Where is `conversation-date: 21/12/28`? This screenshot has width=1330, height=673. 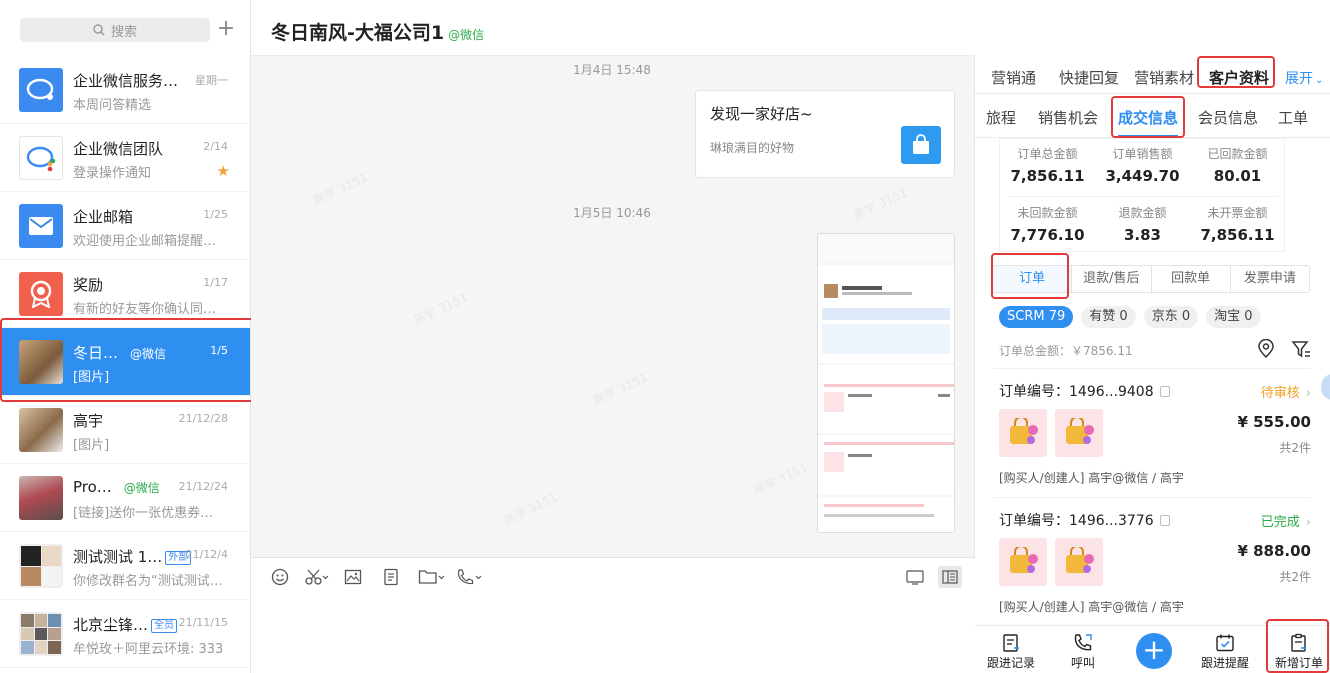 conversation-date: 21/12/28 is located at coordinates (203, 418).